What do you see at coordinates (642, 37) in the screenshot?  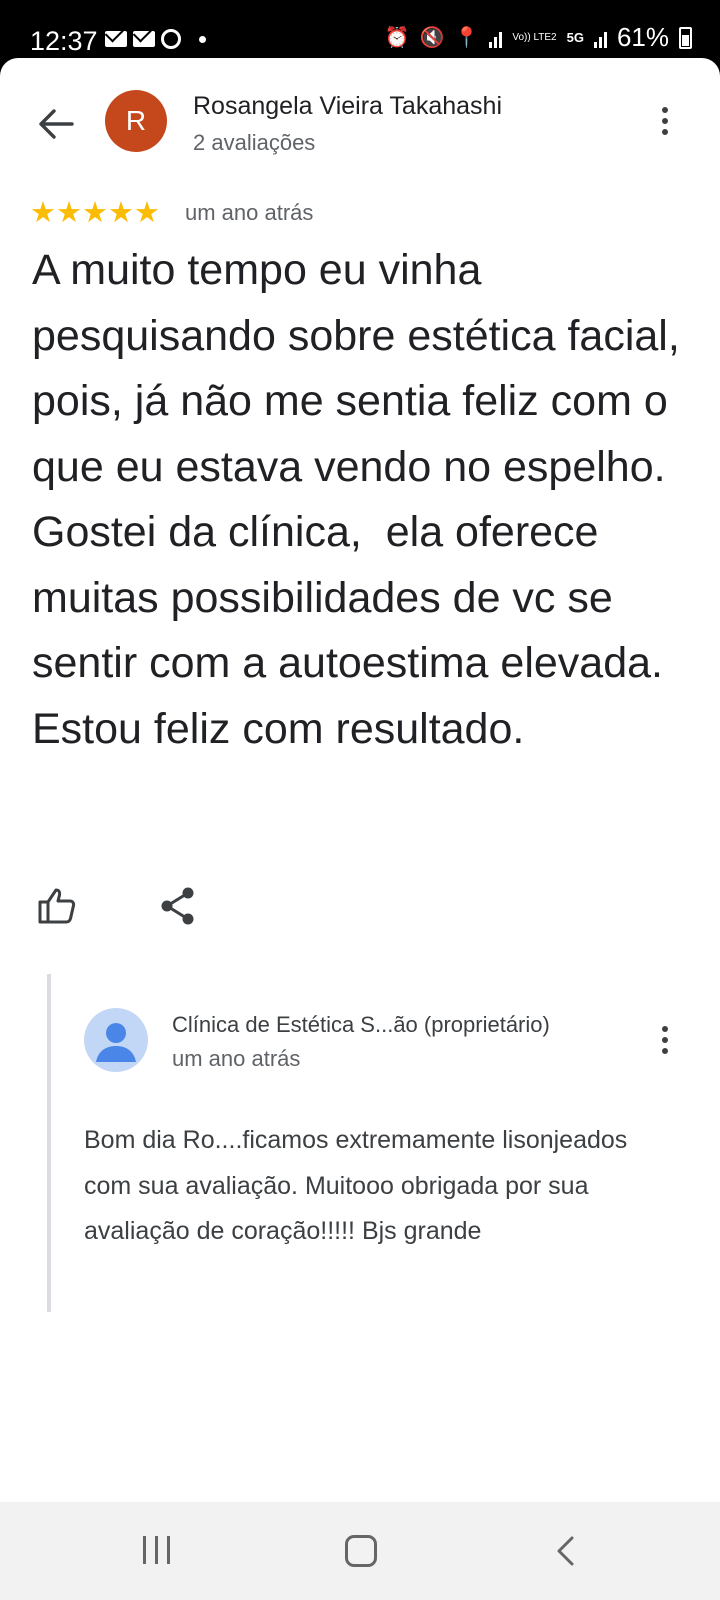 I see `battery-percent: 61%` at bounding box center [642, 37].